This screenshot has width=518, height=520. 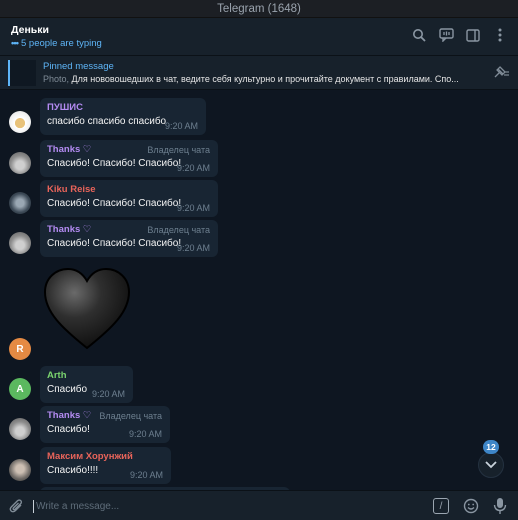 What do you see at coordinates (61, 43) in the screenshot?
I see `typing-text: 5 people are typing` at bounding box center [61, 43].